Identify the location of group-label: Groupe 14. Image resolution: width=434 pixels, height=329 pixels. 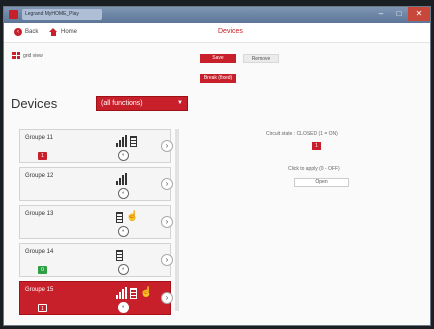
(39, 252).